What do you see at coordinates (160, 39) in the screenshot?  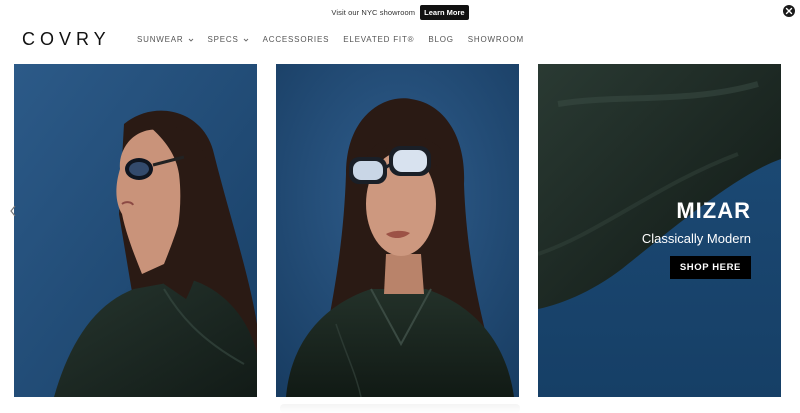 I see `nav-item-label: SUNWEAR` at bounding box center [160, 39].